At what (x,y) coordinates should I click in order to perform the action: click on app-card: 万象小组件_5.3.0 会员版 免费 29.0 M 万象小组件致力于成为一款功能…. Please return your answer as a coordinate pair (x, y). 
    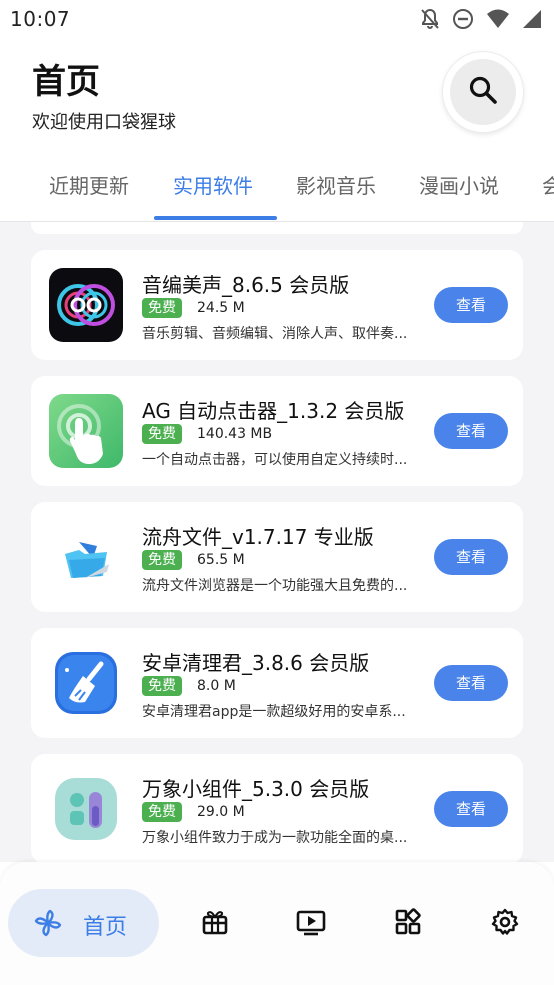
    Looking at the image, I should click on (277, 808).